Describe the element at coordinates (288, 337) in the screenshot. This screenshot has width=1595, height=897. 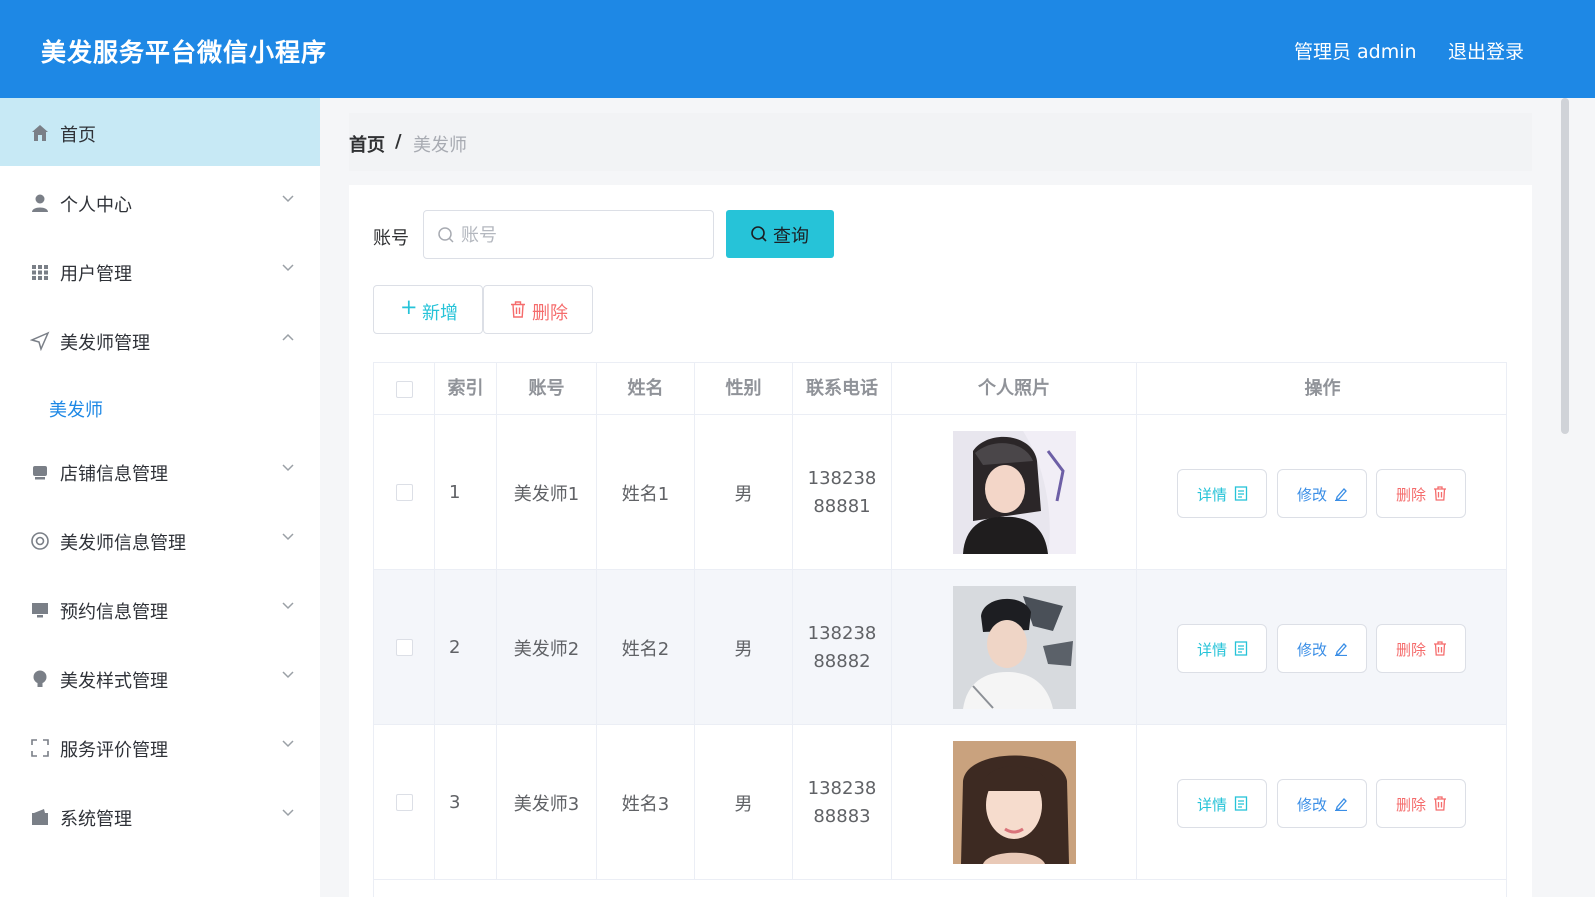
I see `chevron-up-icon` at that location.